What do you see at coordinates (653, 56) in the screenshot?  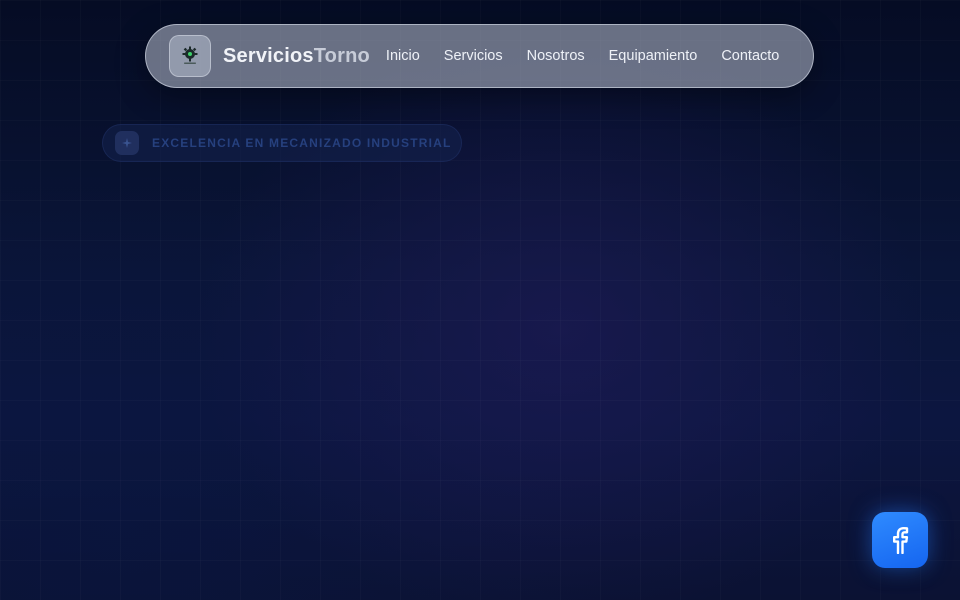 I see `nav-link-equipamiento: Equipamiento` at bounding box center [653, 56].